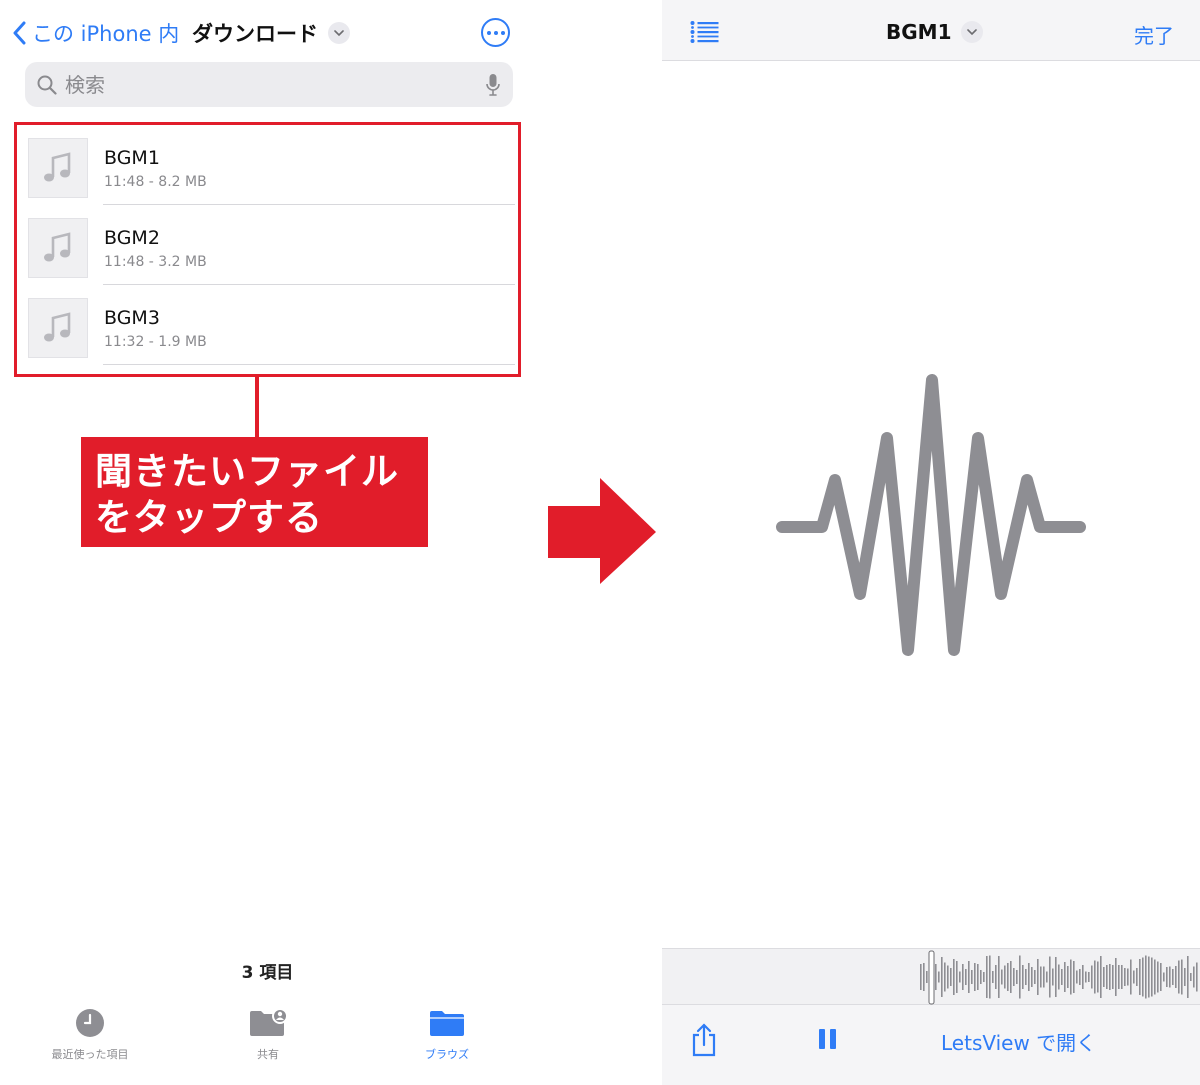 The height and width of the screenshot is (1085, 1200). I want to click on player-toolbar: LetsView で開く, so click(931, 1045).